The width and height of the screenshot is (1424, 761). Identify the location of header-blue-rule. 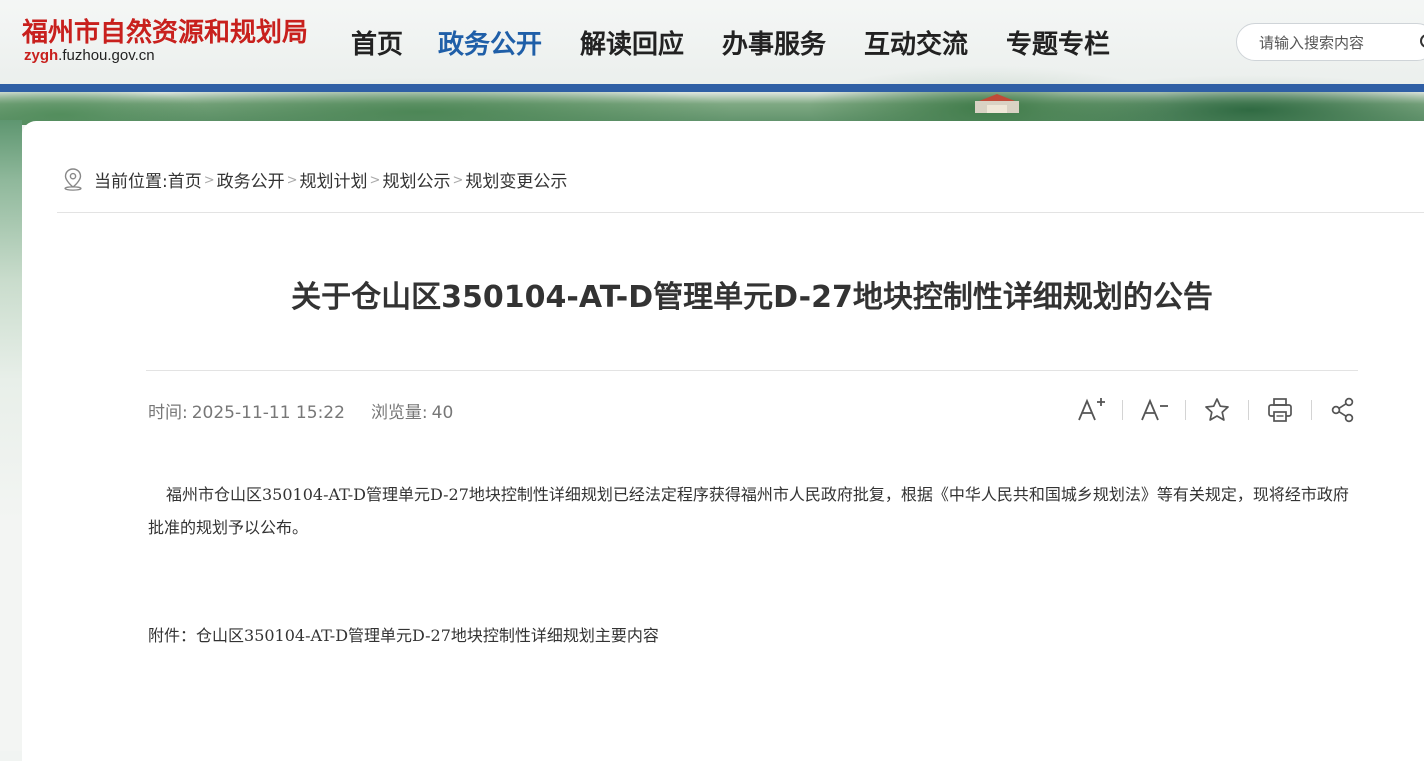
(712, 88).